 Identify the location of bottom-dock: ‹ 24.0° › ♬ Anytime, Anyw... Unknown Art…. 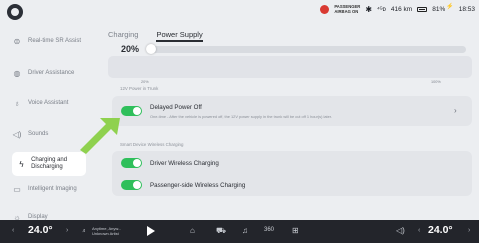
(239, 231).